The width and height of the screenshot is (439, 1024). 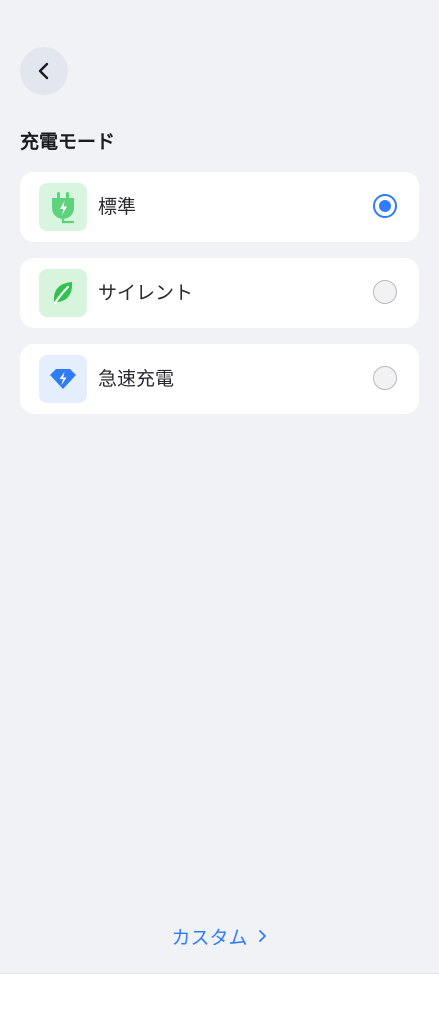 I want to click on mode-label-standard: 標準, so click(x=117, y=207).